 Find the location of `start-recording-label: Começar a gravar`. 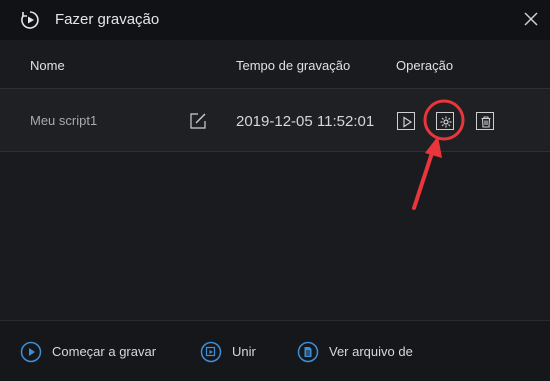

start-recording-label: Começar a gravar is located at coordinates (104, 351).